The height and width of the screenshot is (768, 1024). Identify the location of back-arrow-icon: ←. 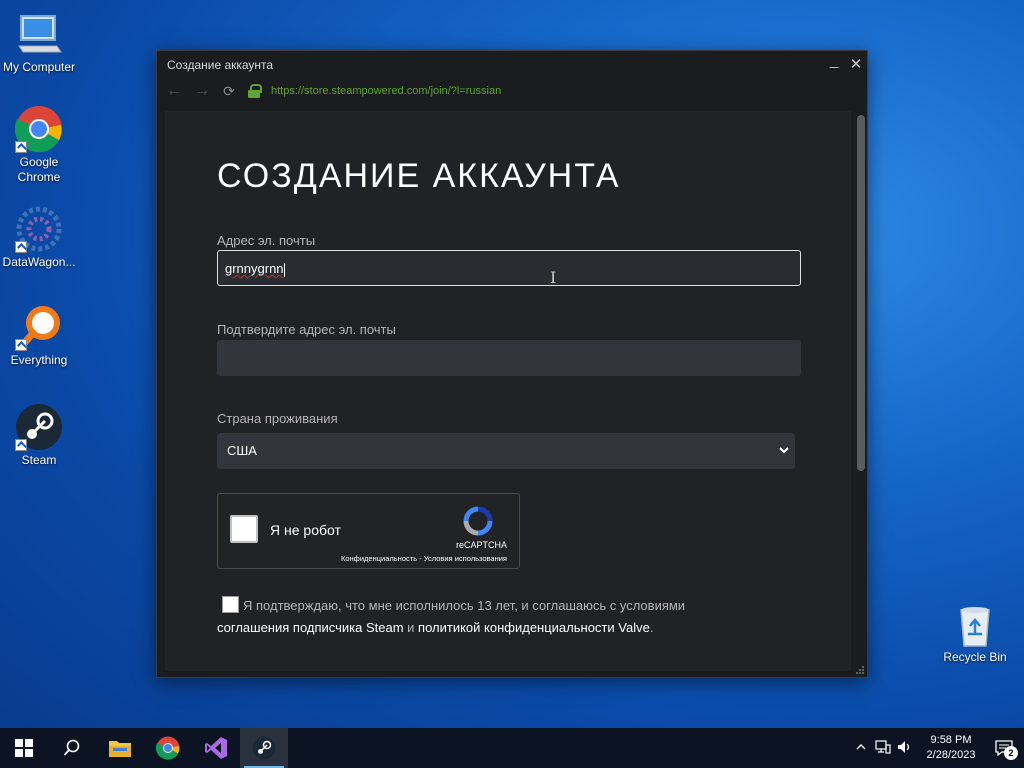
(174, 91).